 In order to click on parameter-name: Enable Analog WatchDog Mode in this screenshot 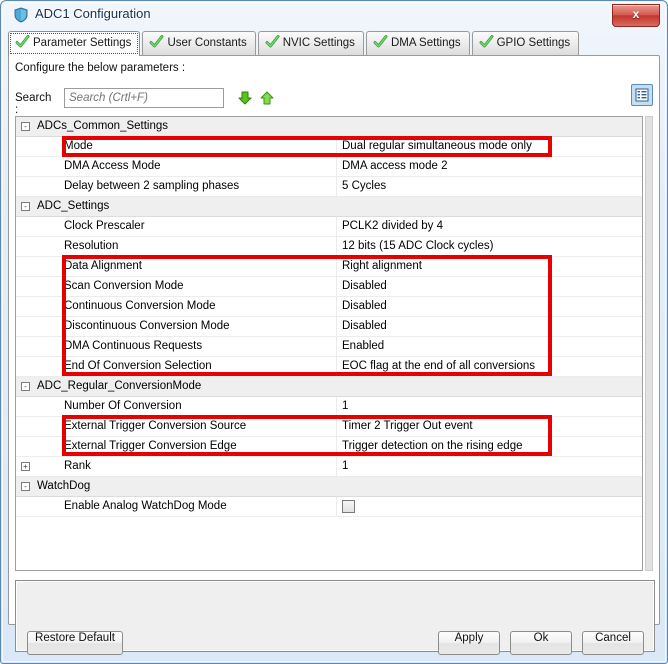, I will do `click(145, 506)`.